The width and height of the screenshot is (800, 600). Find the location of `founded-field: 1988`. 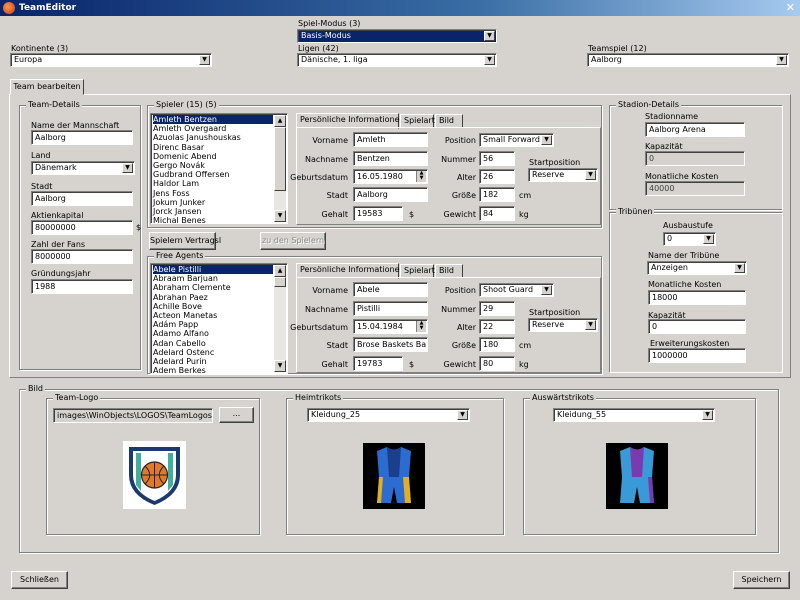

founded-field: 1988 is located at coordinates (82, 286).